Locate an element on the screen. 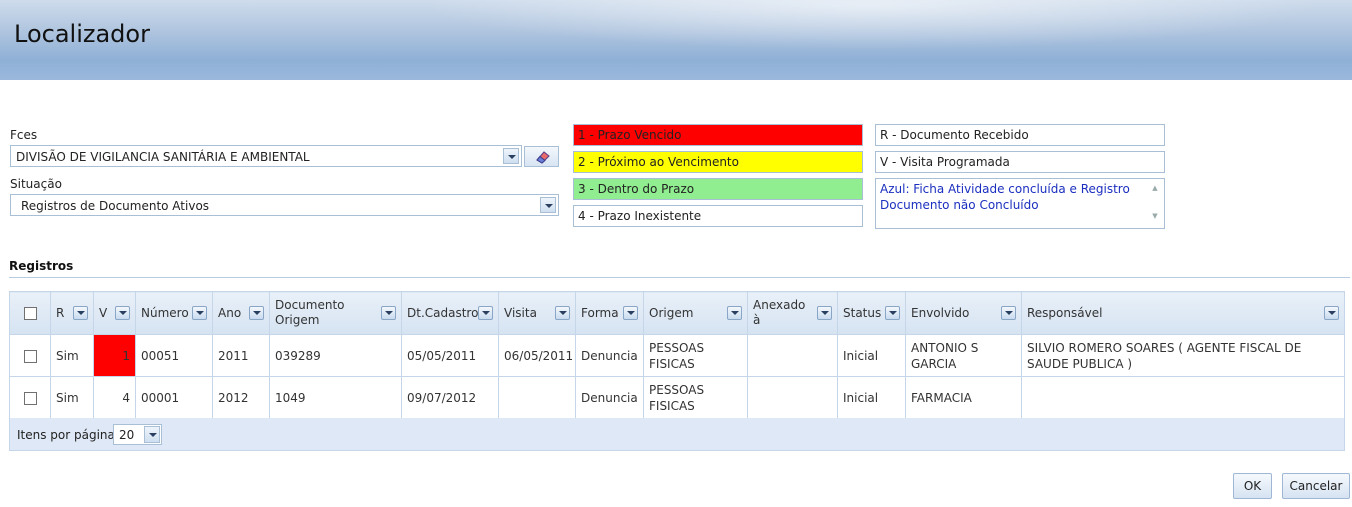 The height and width of the screenshot is (507, 1352). column-header-envolvido: Envolvido is located at coordinates (963, 313).